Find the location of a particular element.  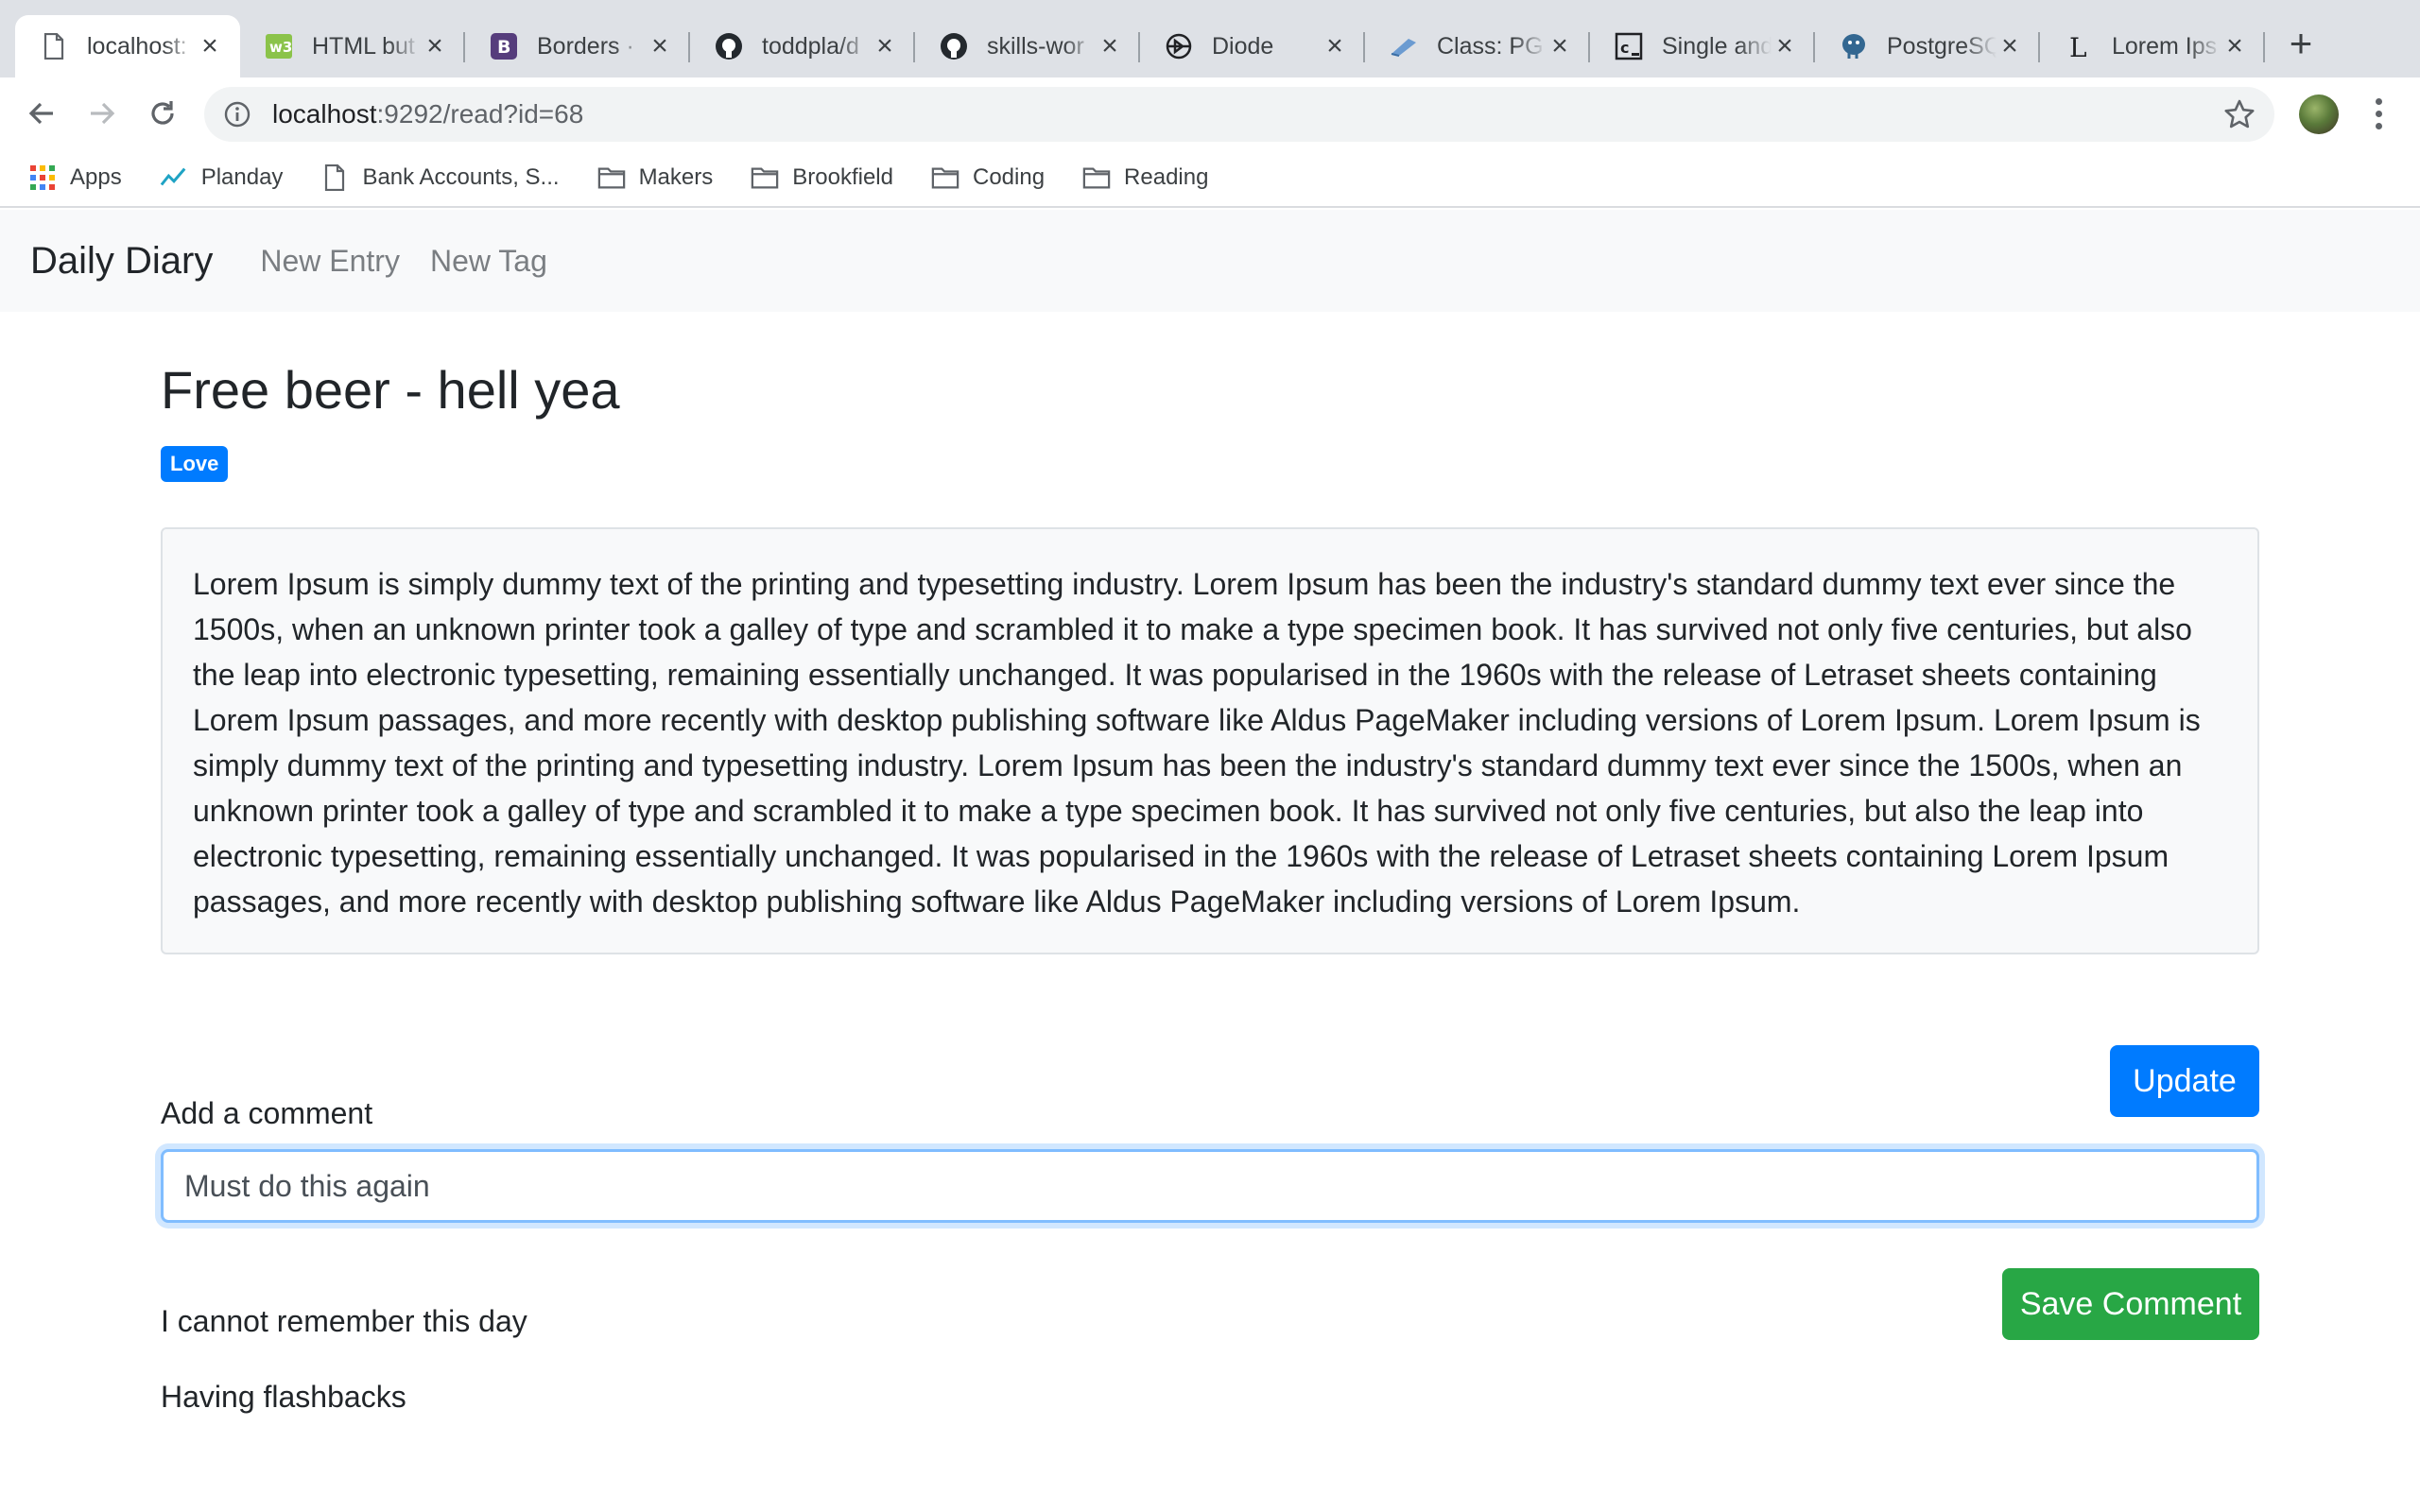

comment-input is located at coordinates (1210, 1186).